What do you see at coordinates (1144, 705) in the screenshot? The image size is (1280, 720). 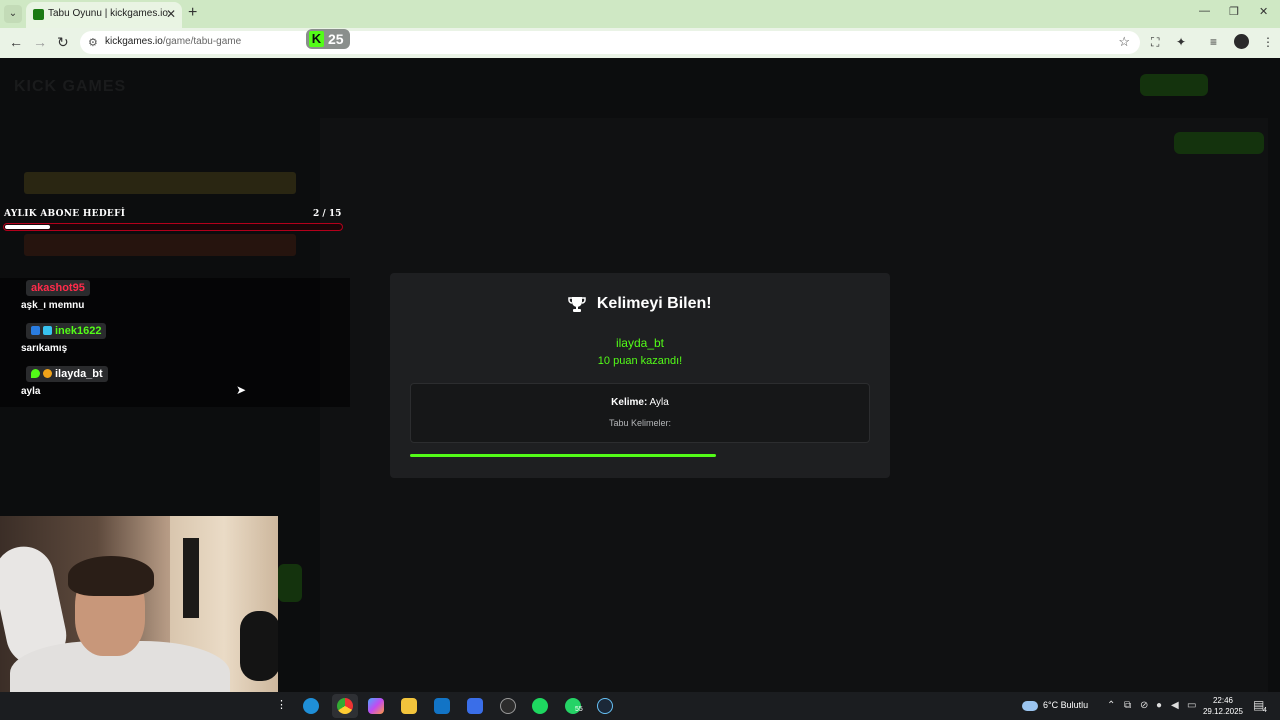 I see `tray-app-icon: ⊘` at bounding box center [1144, 705].